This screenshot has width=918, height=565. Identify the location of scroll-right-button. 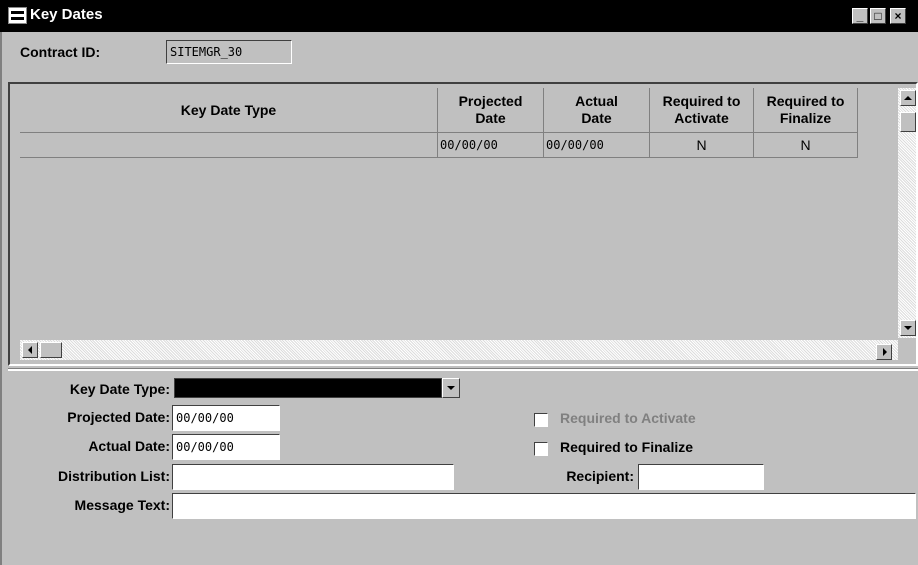
(884, 352).